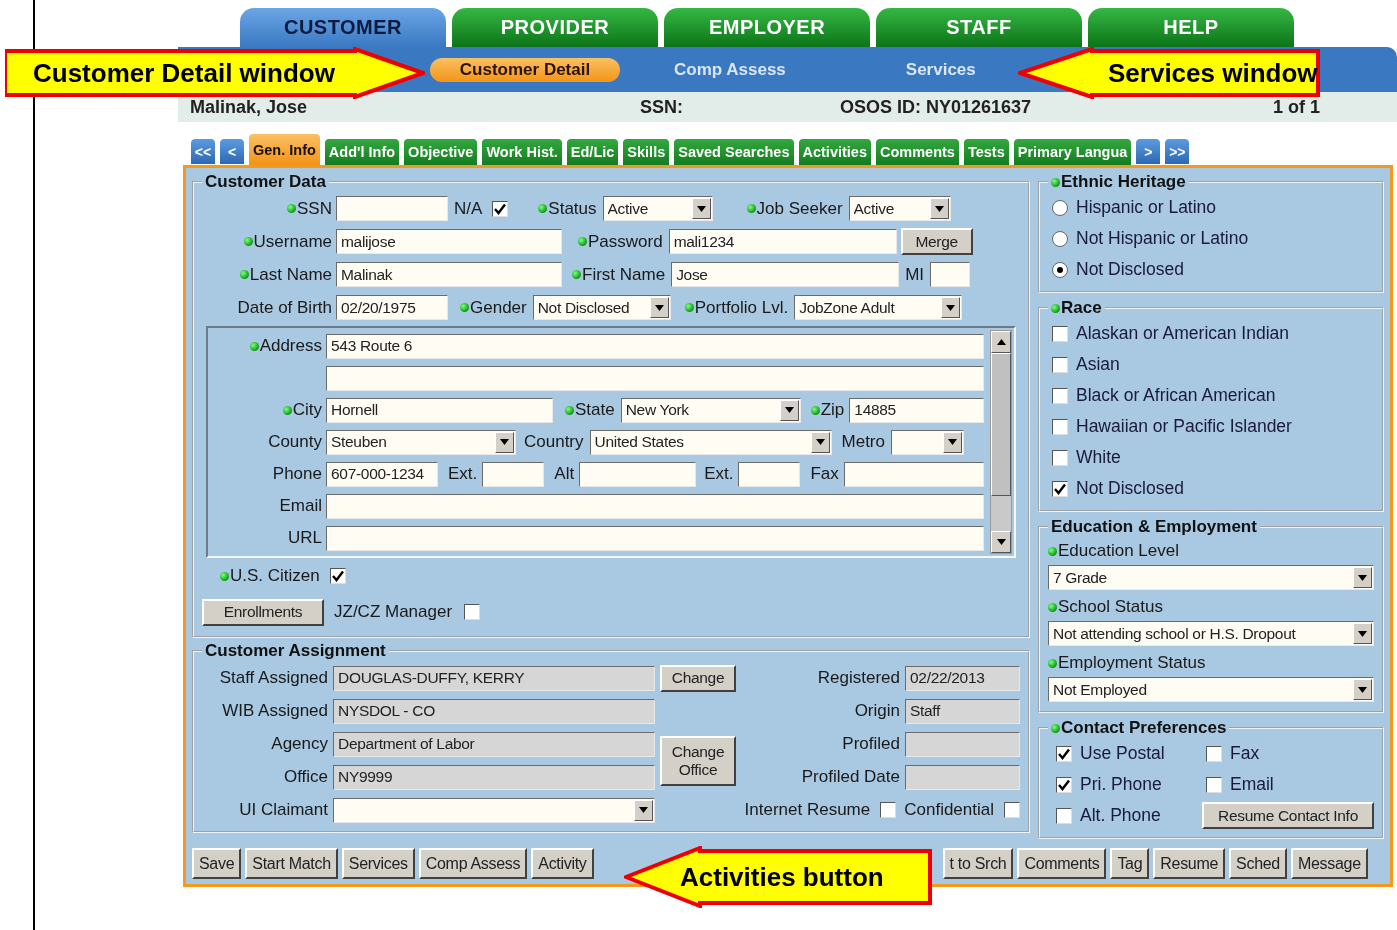  What do you see at coordinates (916, 410) in the screenshot?
I see `text-field: 14885` at bounding box center [916, 410].